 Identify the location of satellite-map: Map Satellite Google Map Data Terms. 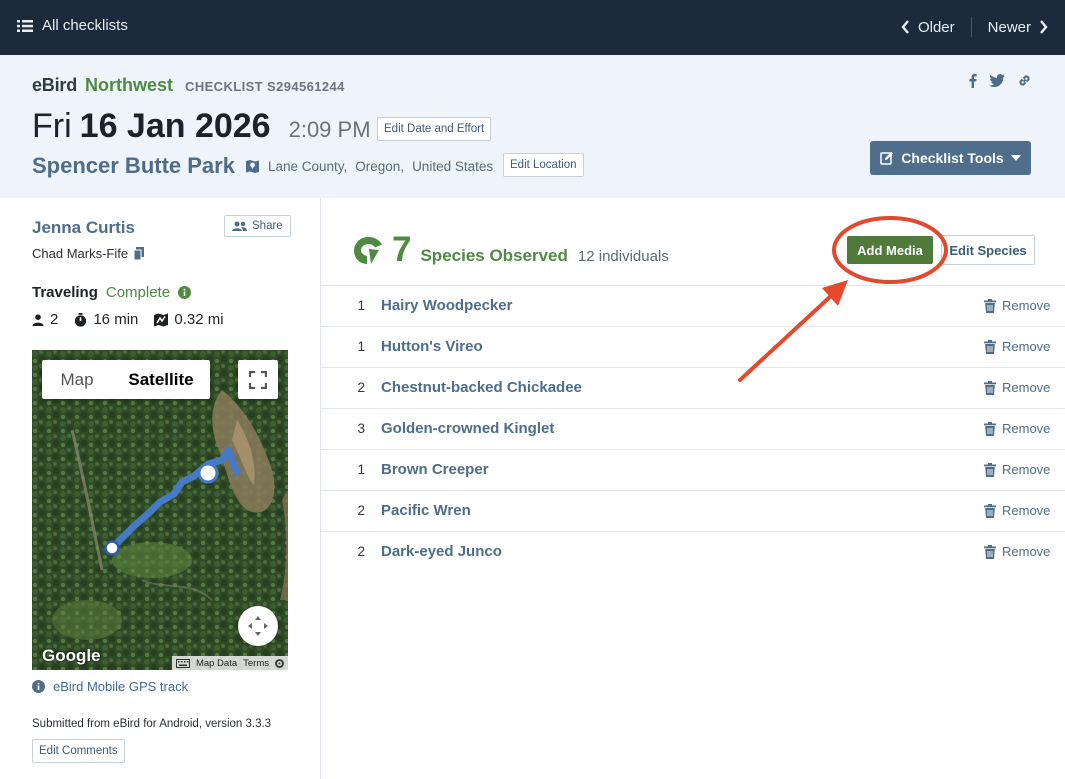
(160, 510).